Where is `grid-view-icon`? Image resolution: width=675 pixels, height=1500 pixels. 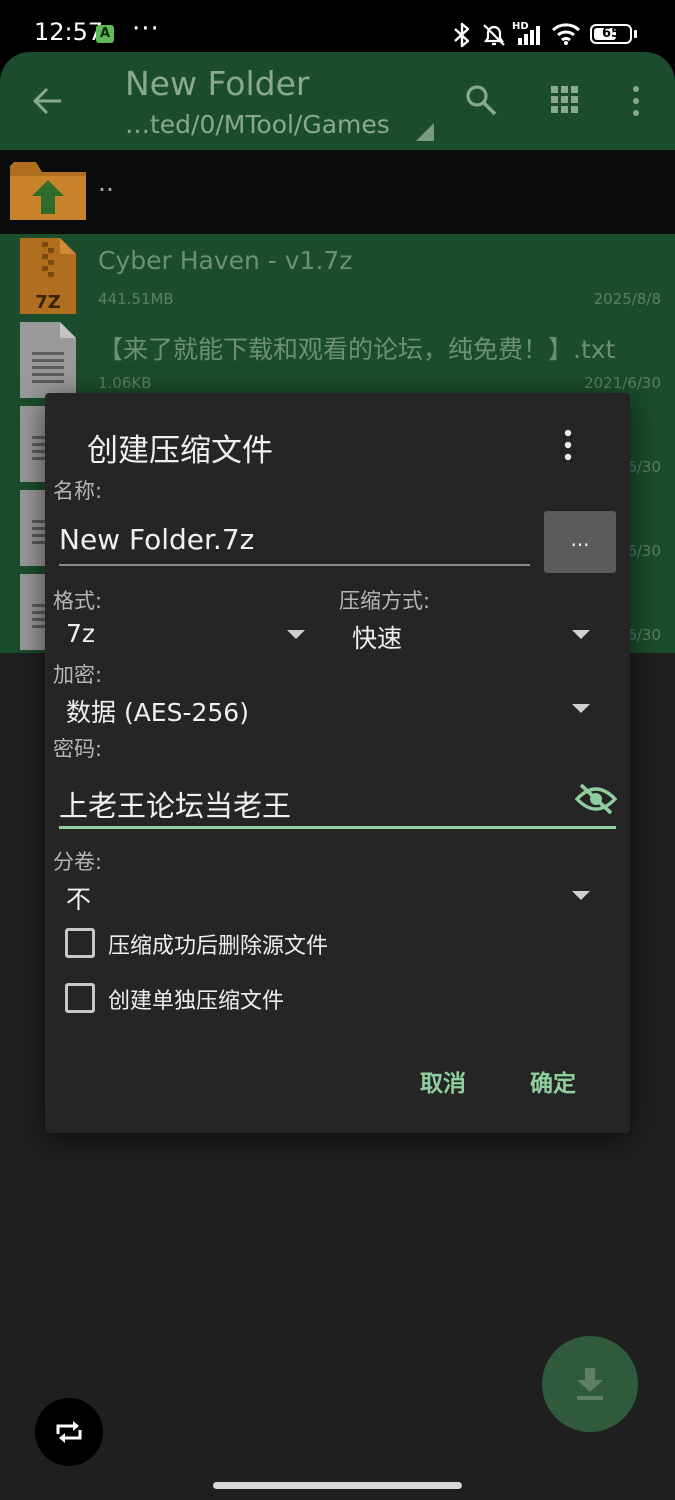 grid-view-icon is located at coordinates (565, 100).